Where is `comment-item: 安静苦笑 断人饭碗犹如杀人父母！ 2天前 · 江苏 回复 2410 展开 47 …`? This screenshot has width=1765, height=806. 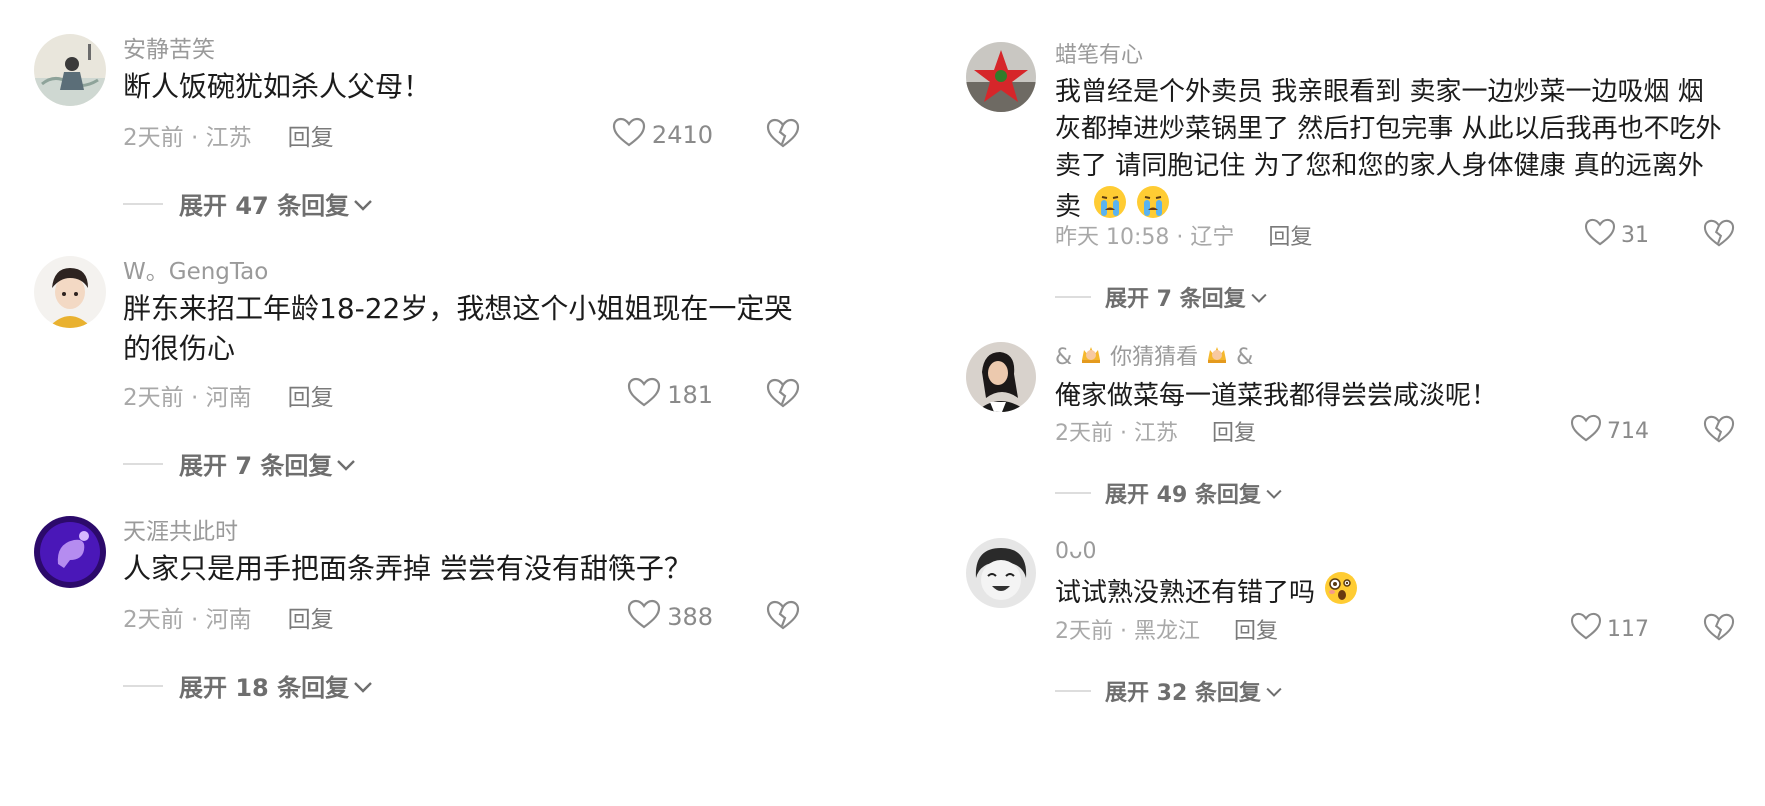 comment-item: 安静苦笑 断人饭碗犹如杀人父母！ 2天前 · 江苏 回复 2410 展开 47 … is located at coordinates (424, 134).